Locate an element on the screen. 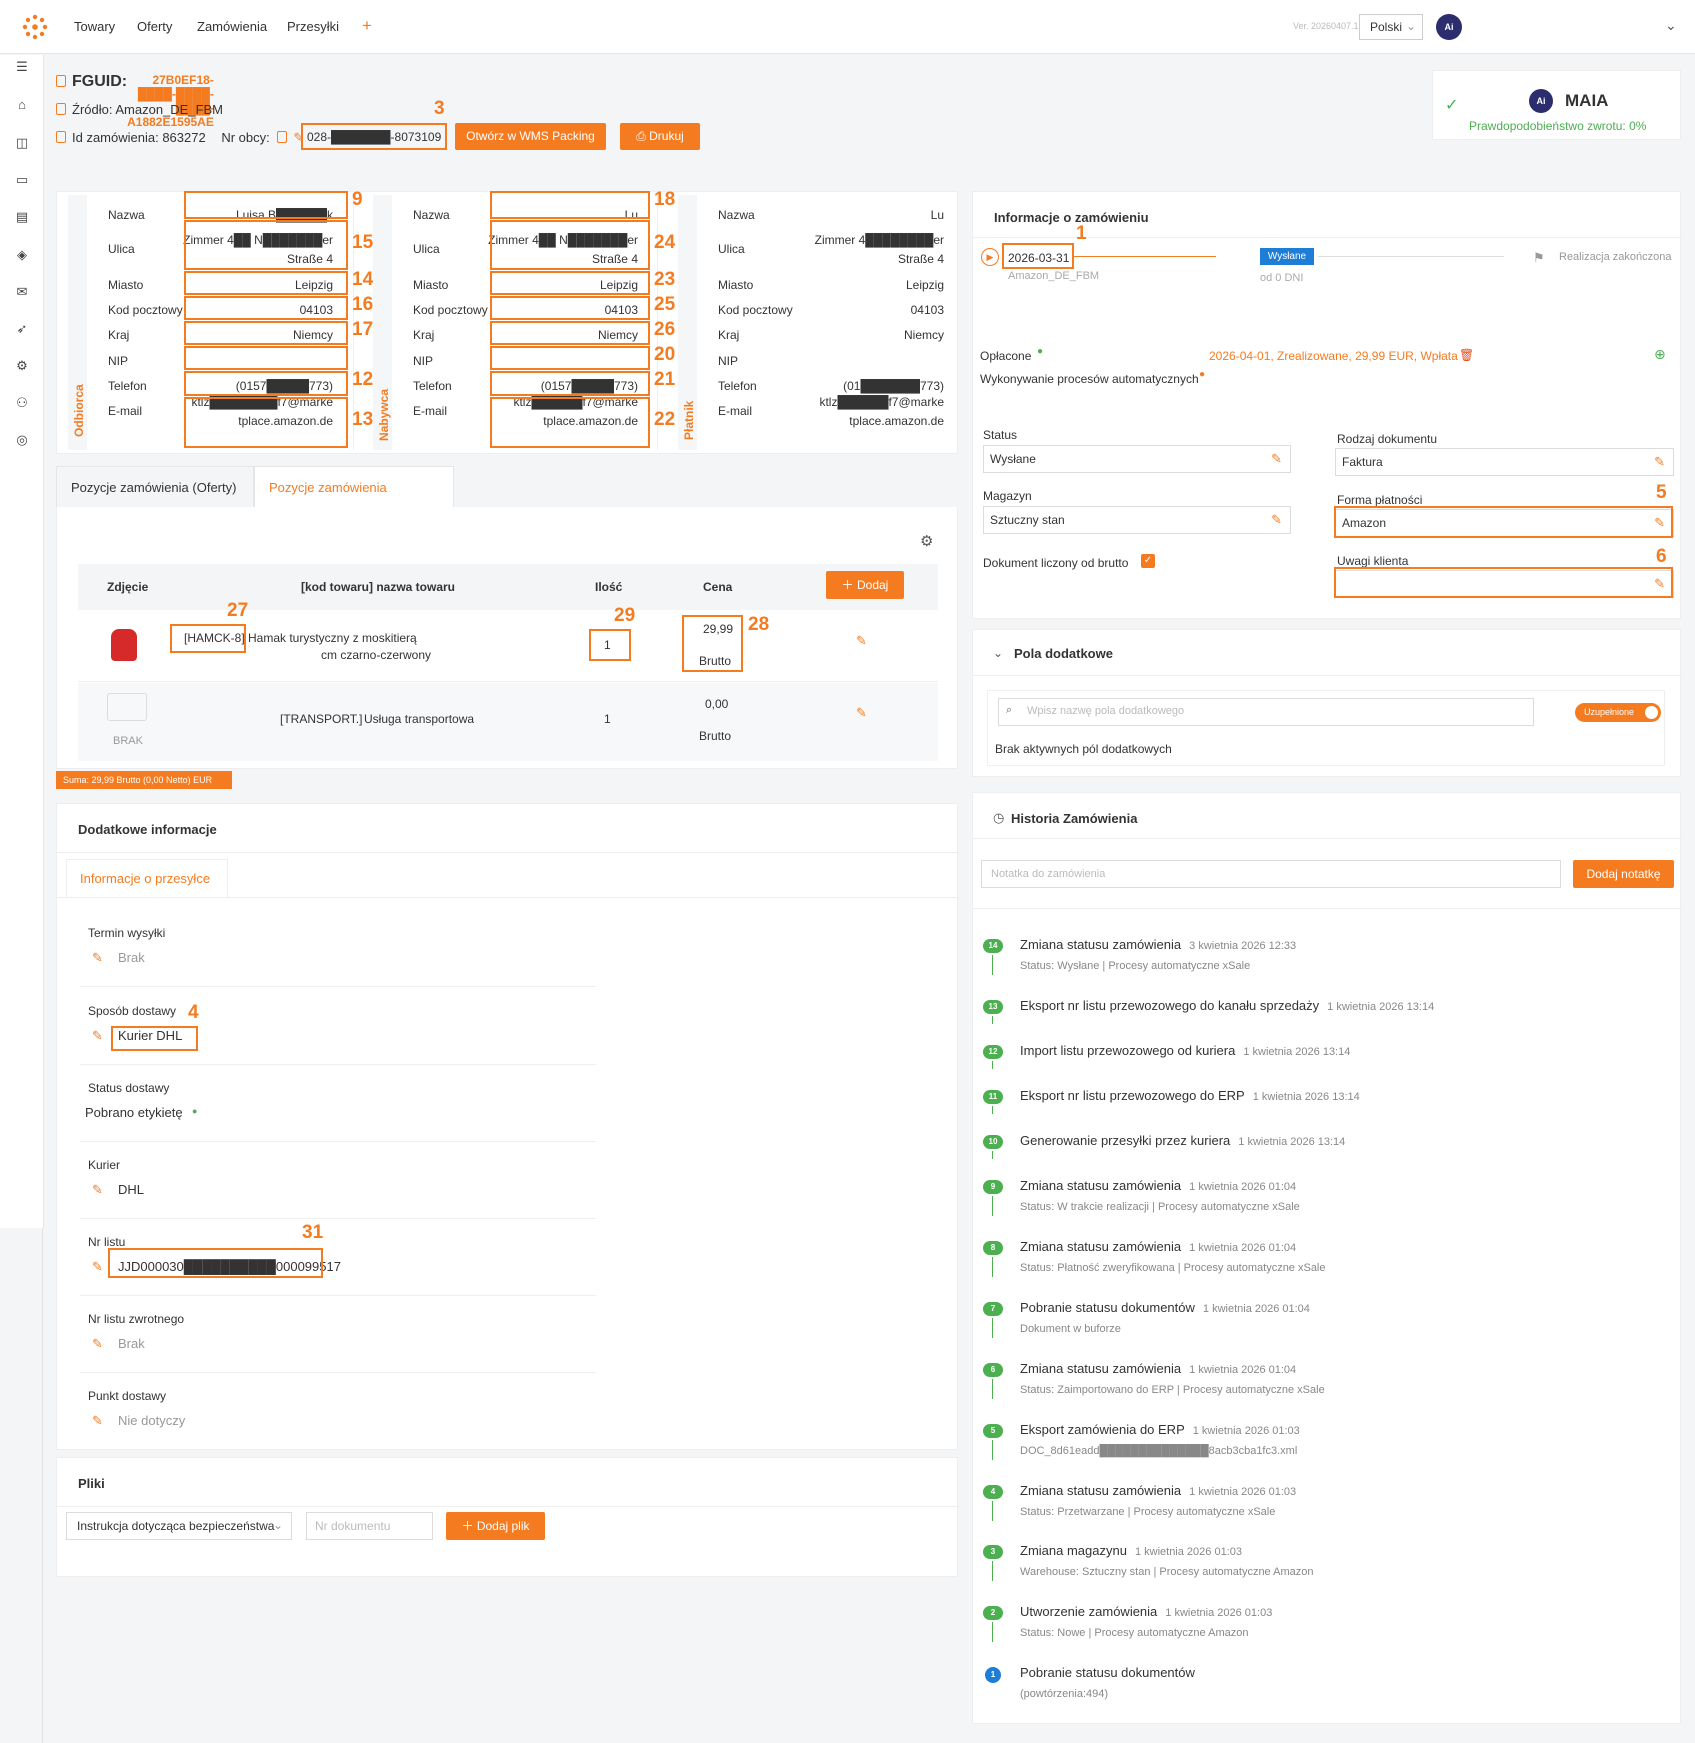 The height and width of the screenshot is (1743, 1695). field-value: ktlz██████f7@marke is located at coordinates (881, 402).